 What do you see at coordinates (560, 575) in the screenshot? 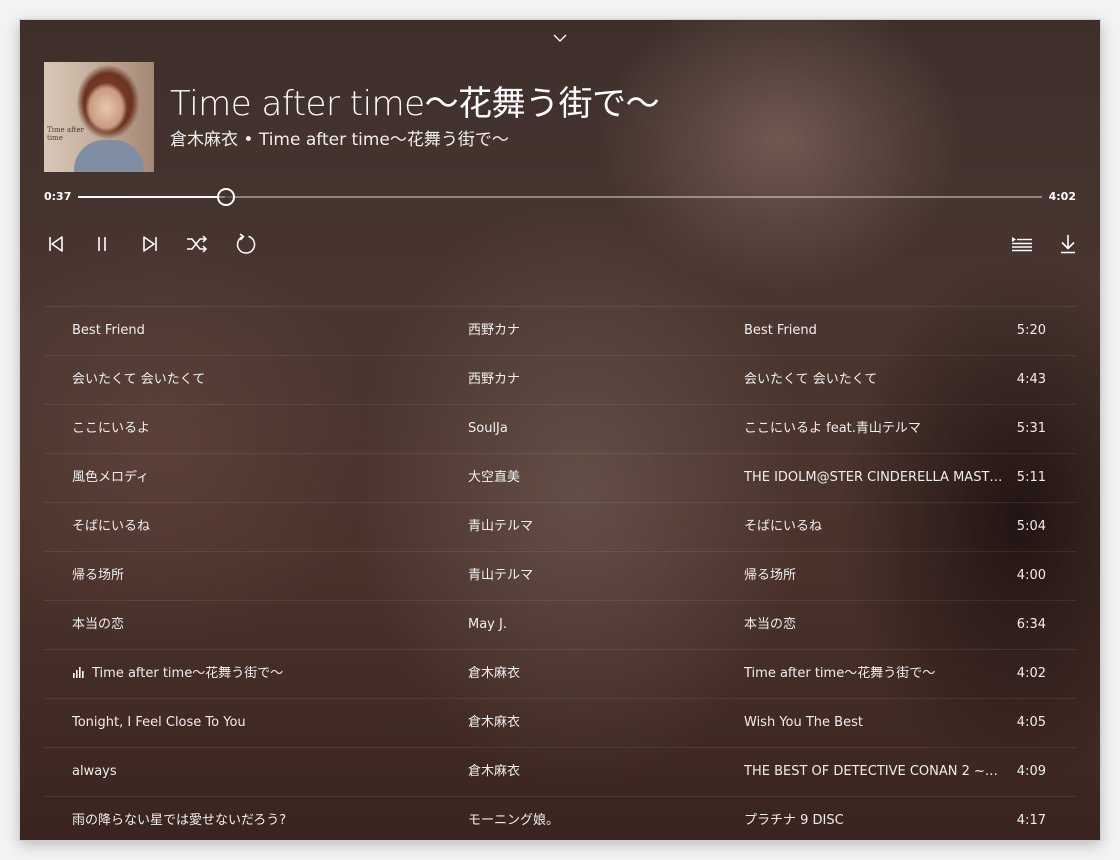
I see `playlist-row: 帰る场所 青山テルマ 帰る场所 4:00` at bounding box center [560, 575].